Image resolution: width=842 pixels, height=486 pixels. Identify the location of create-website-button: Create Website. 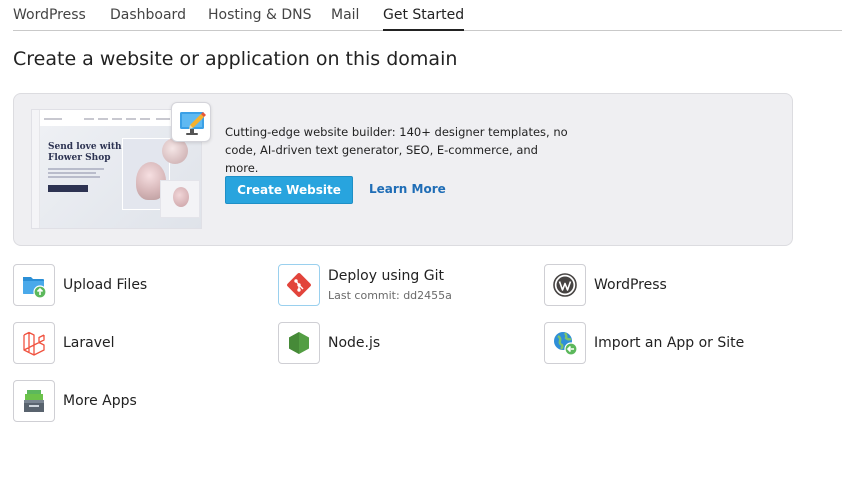
(289, 190).